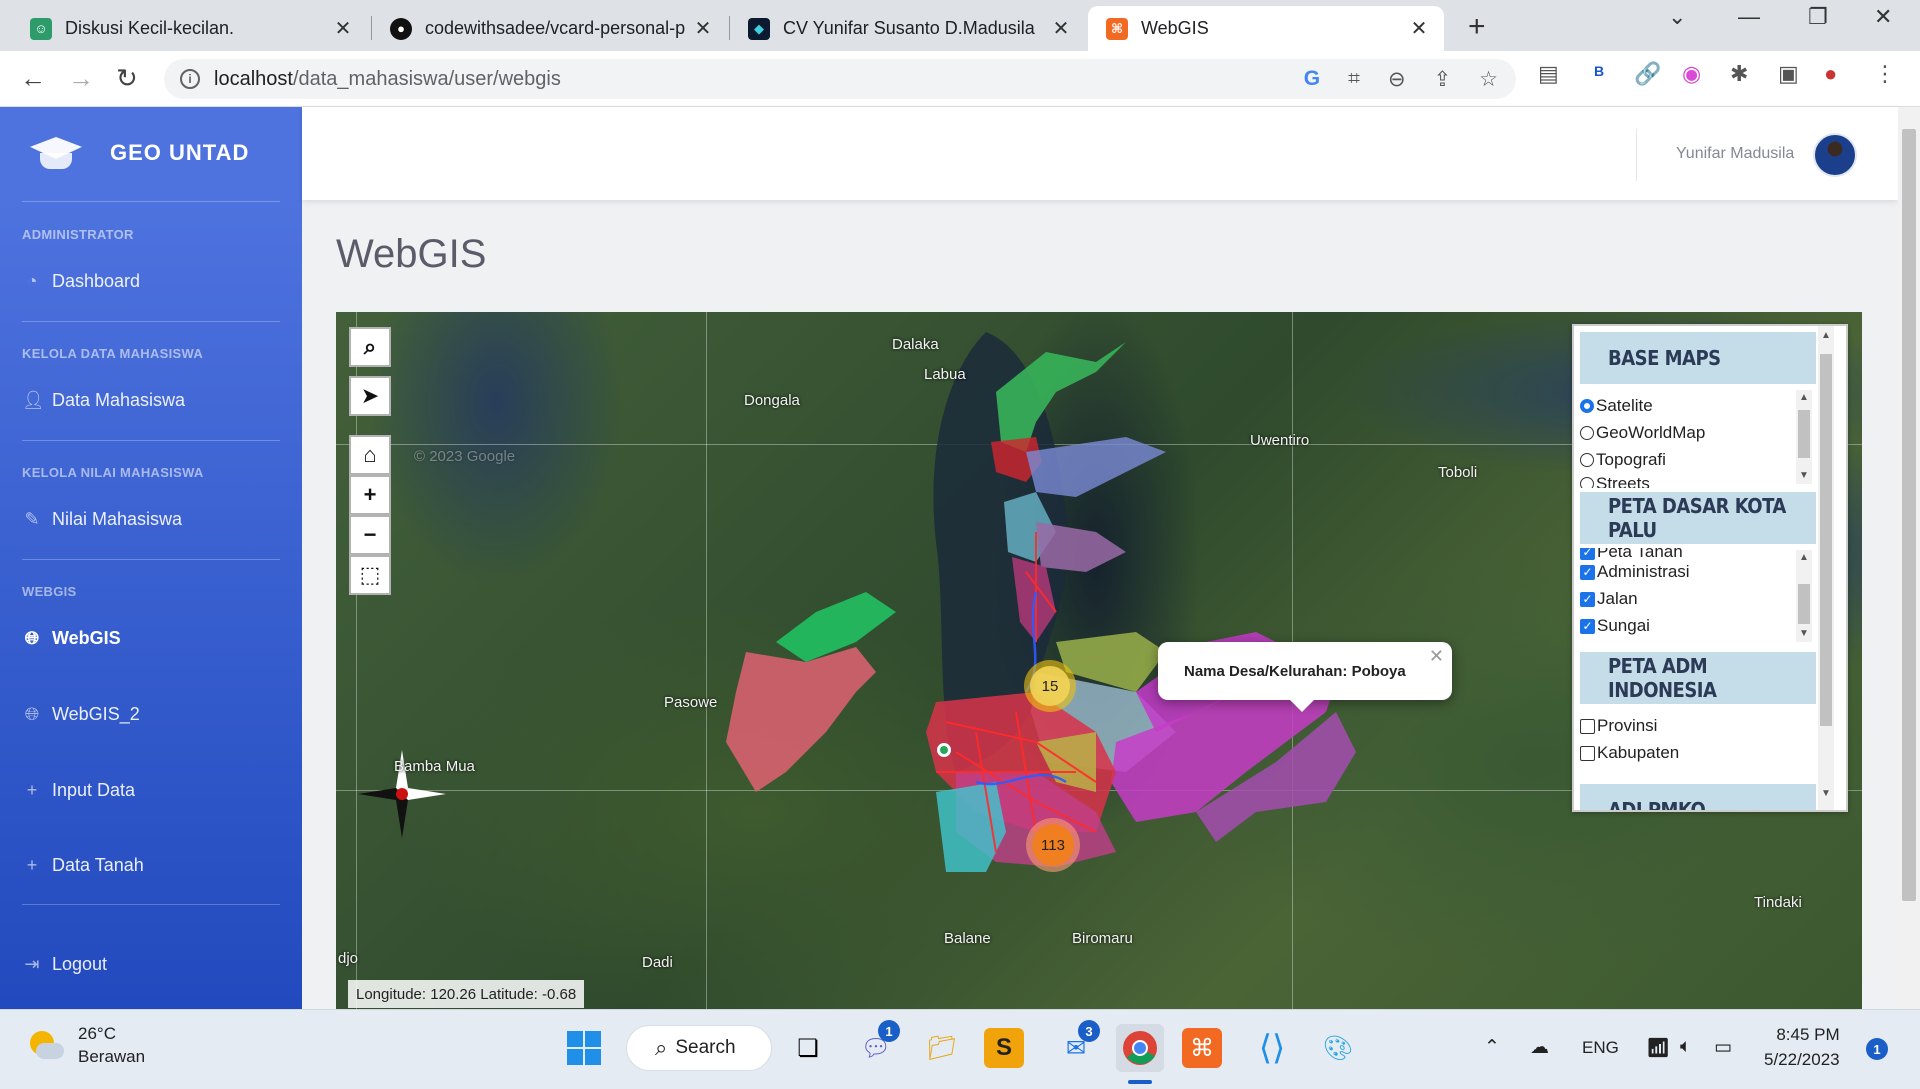 This screenshot has height=1089, width=1920. Describe the element at coordinates (190, 28) in the screenshot. I see `browser-tab-diskusi: ☺ Diskusi Kecil-kecilan. ✕` at that location.